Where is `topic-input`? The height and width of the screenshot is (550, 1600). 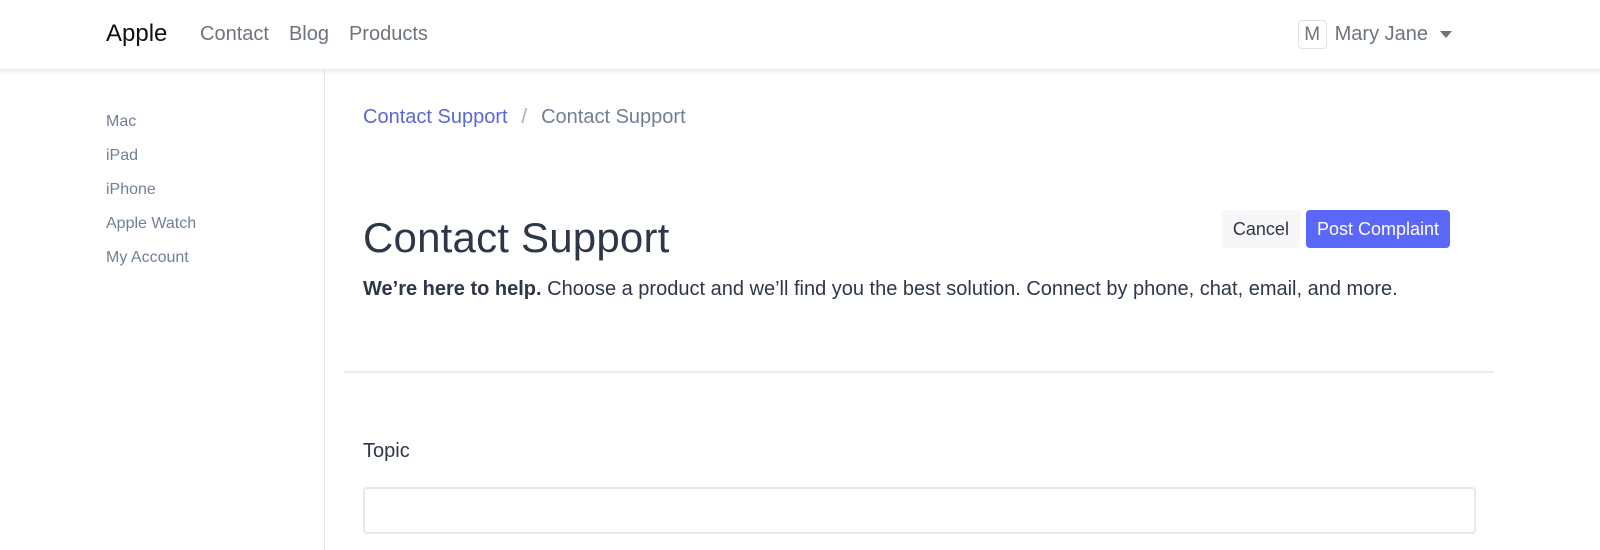 topic-input is located at coordinates (919, 510).